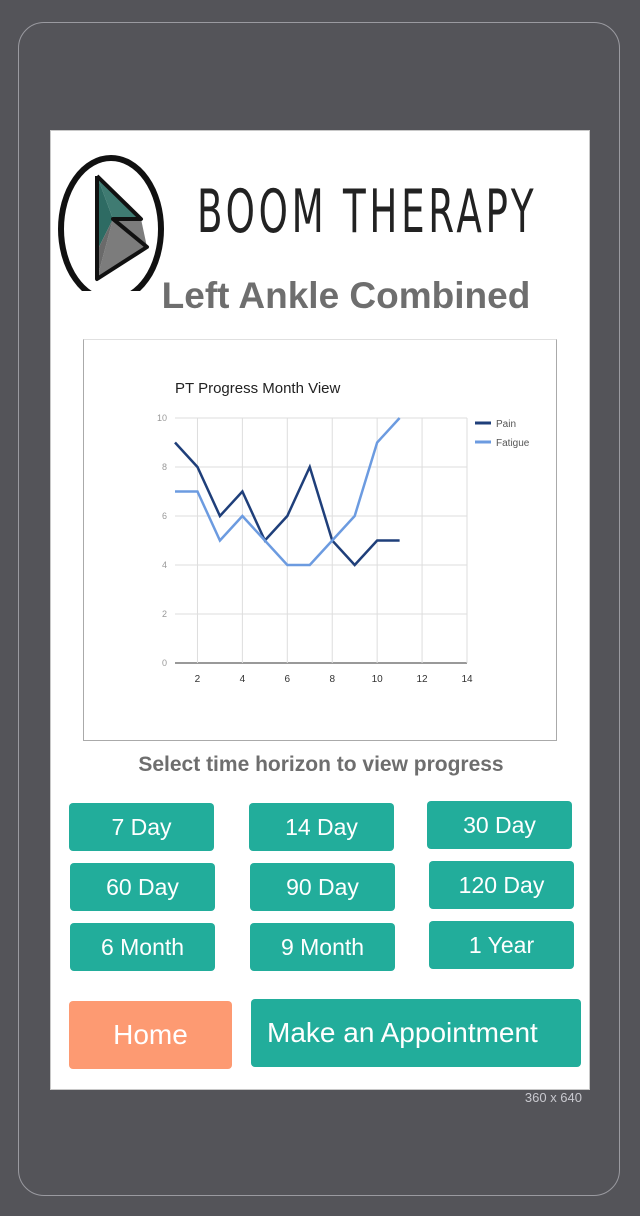 This screenshot has width=640, height=1216. Describe the element at coordinates (164, 565) in the screenshot. I see `y-tick-label: 4` at that location.